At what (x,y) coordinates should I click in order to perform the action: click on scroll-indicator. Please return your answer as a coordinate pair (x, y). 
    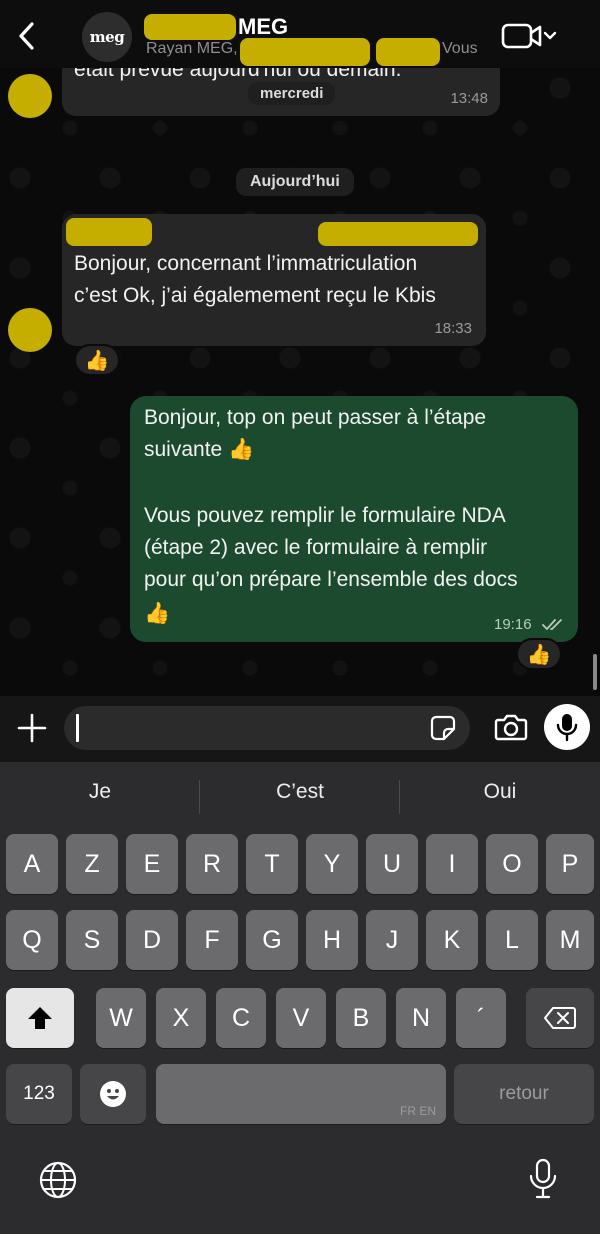
    Looking at the image, I should click on (595, 672).